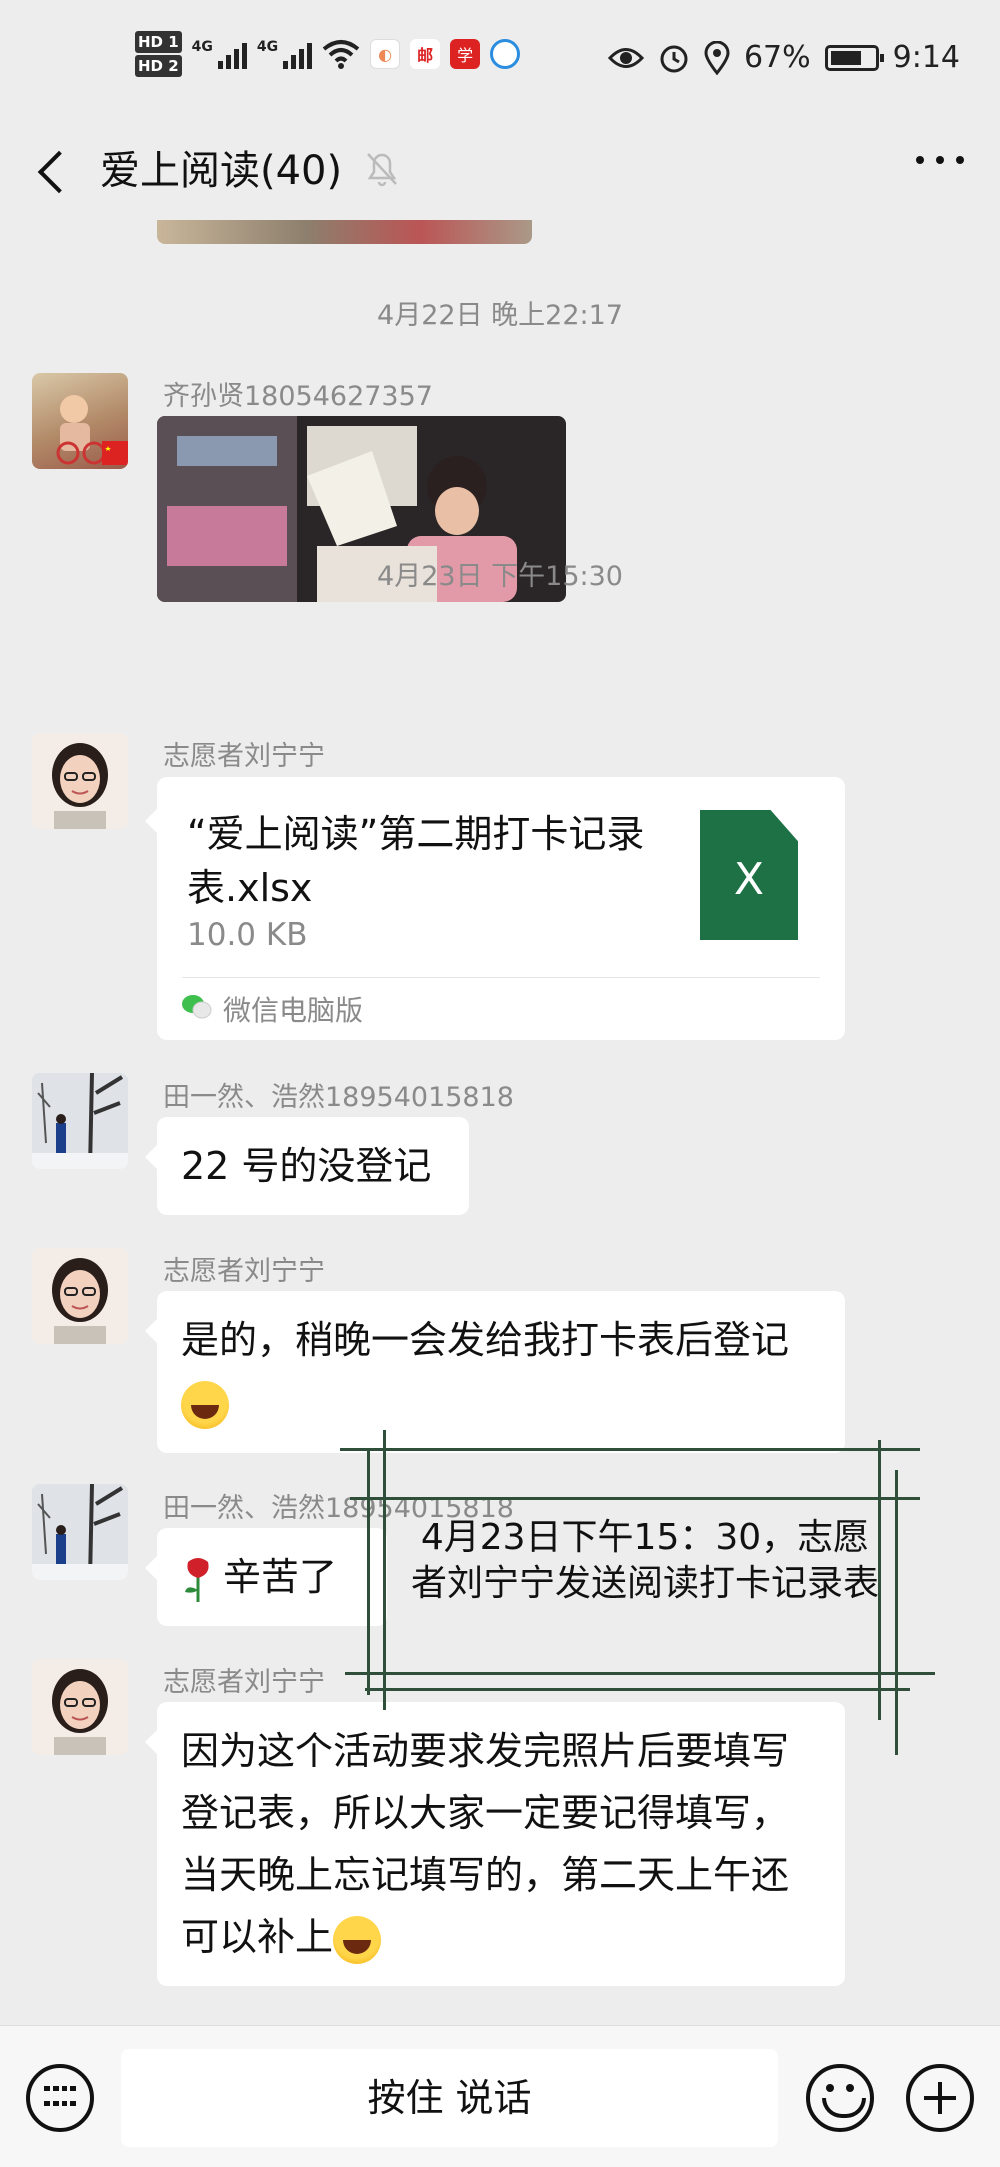 The image size is (1000, 2167). I want to click on text-message: 22 号的没登记, so click(307, 1166).